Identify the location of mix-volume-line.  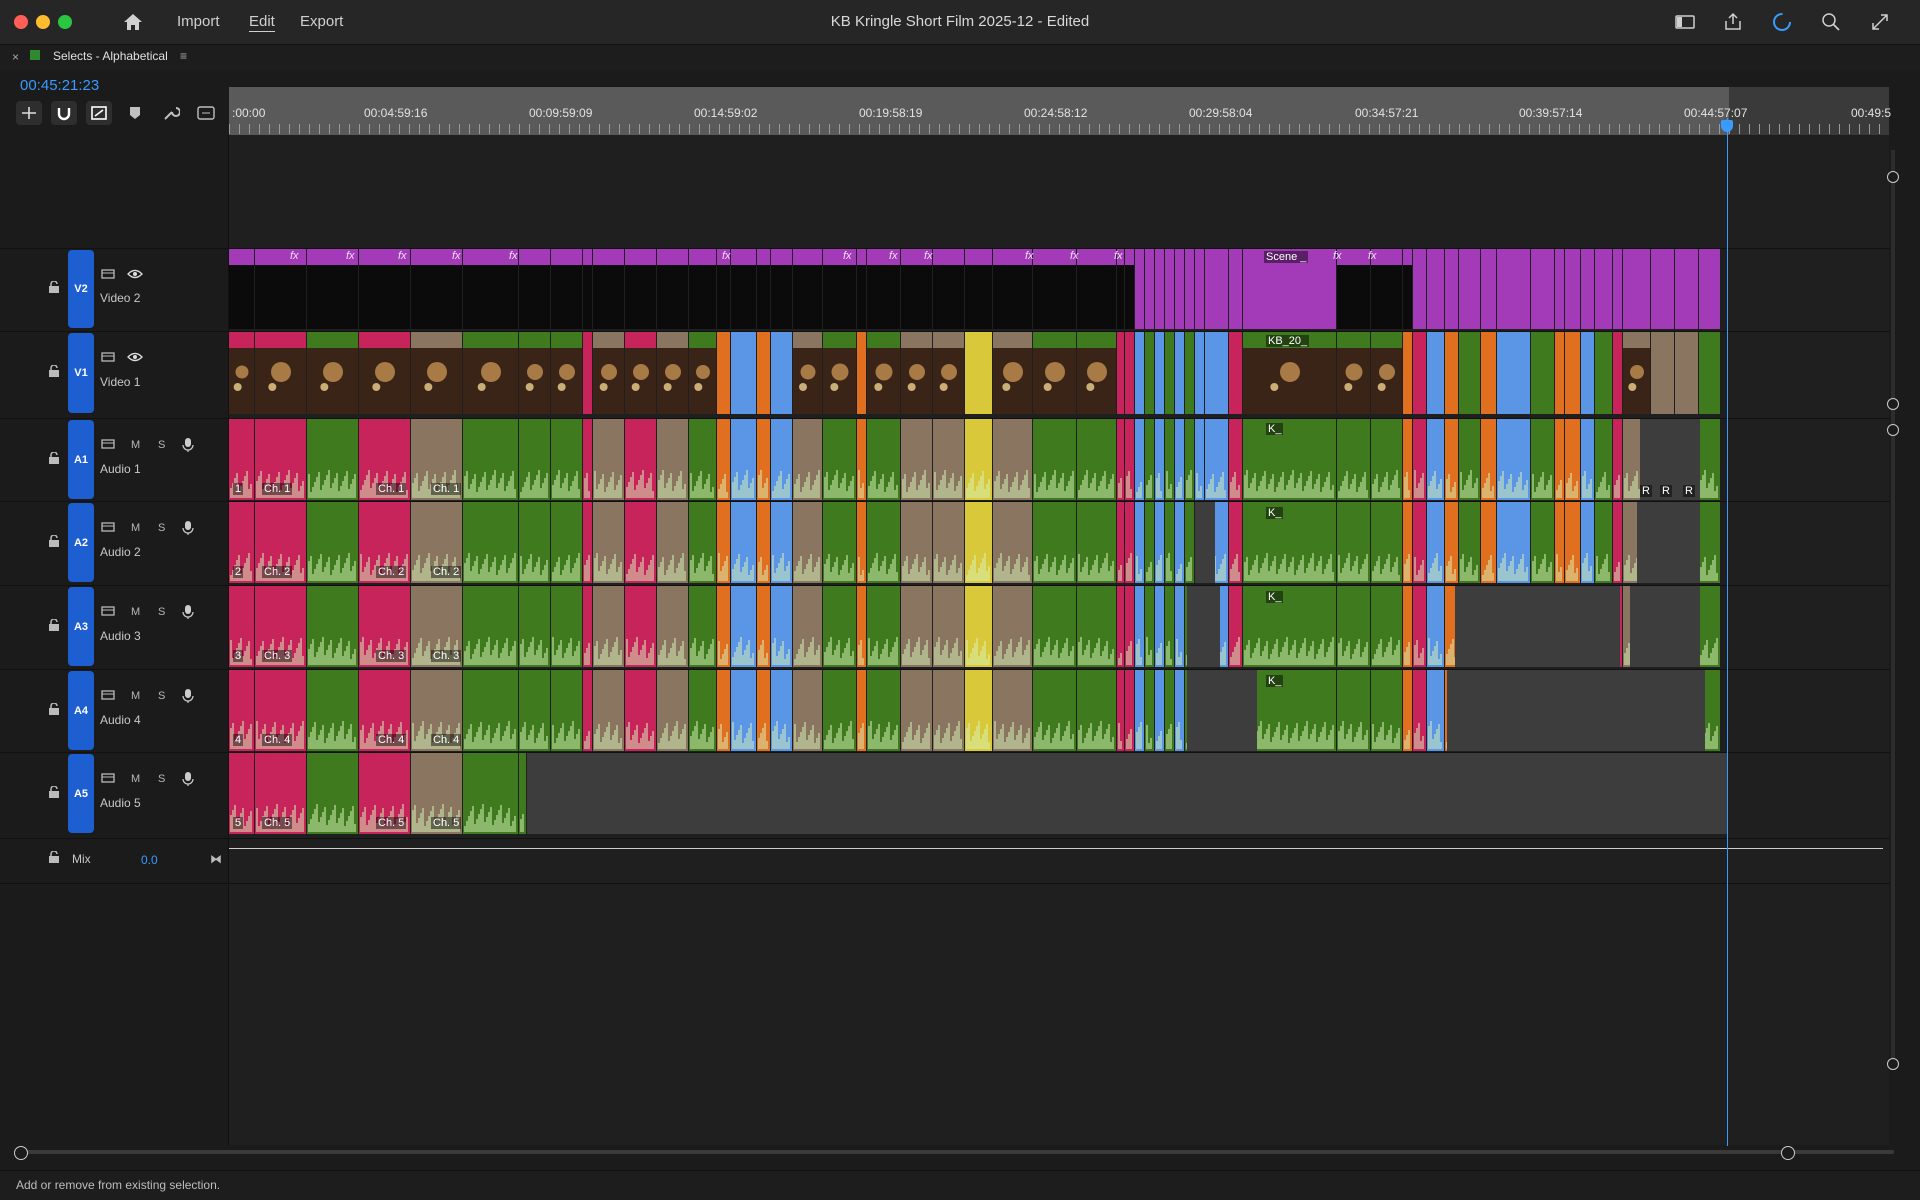
(1056, 848).